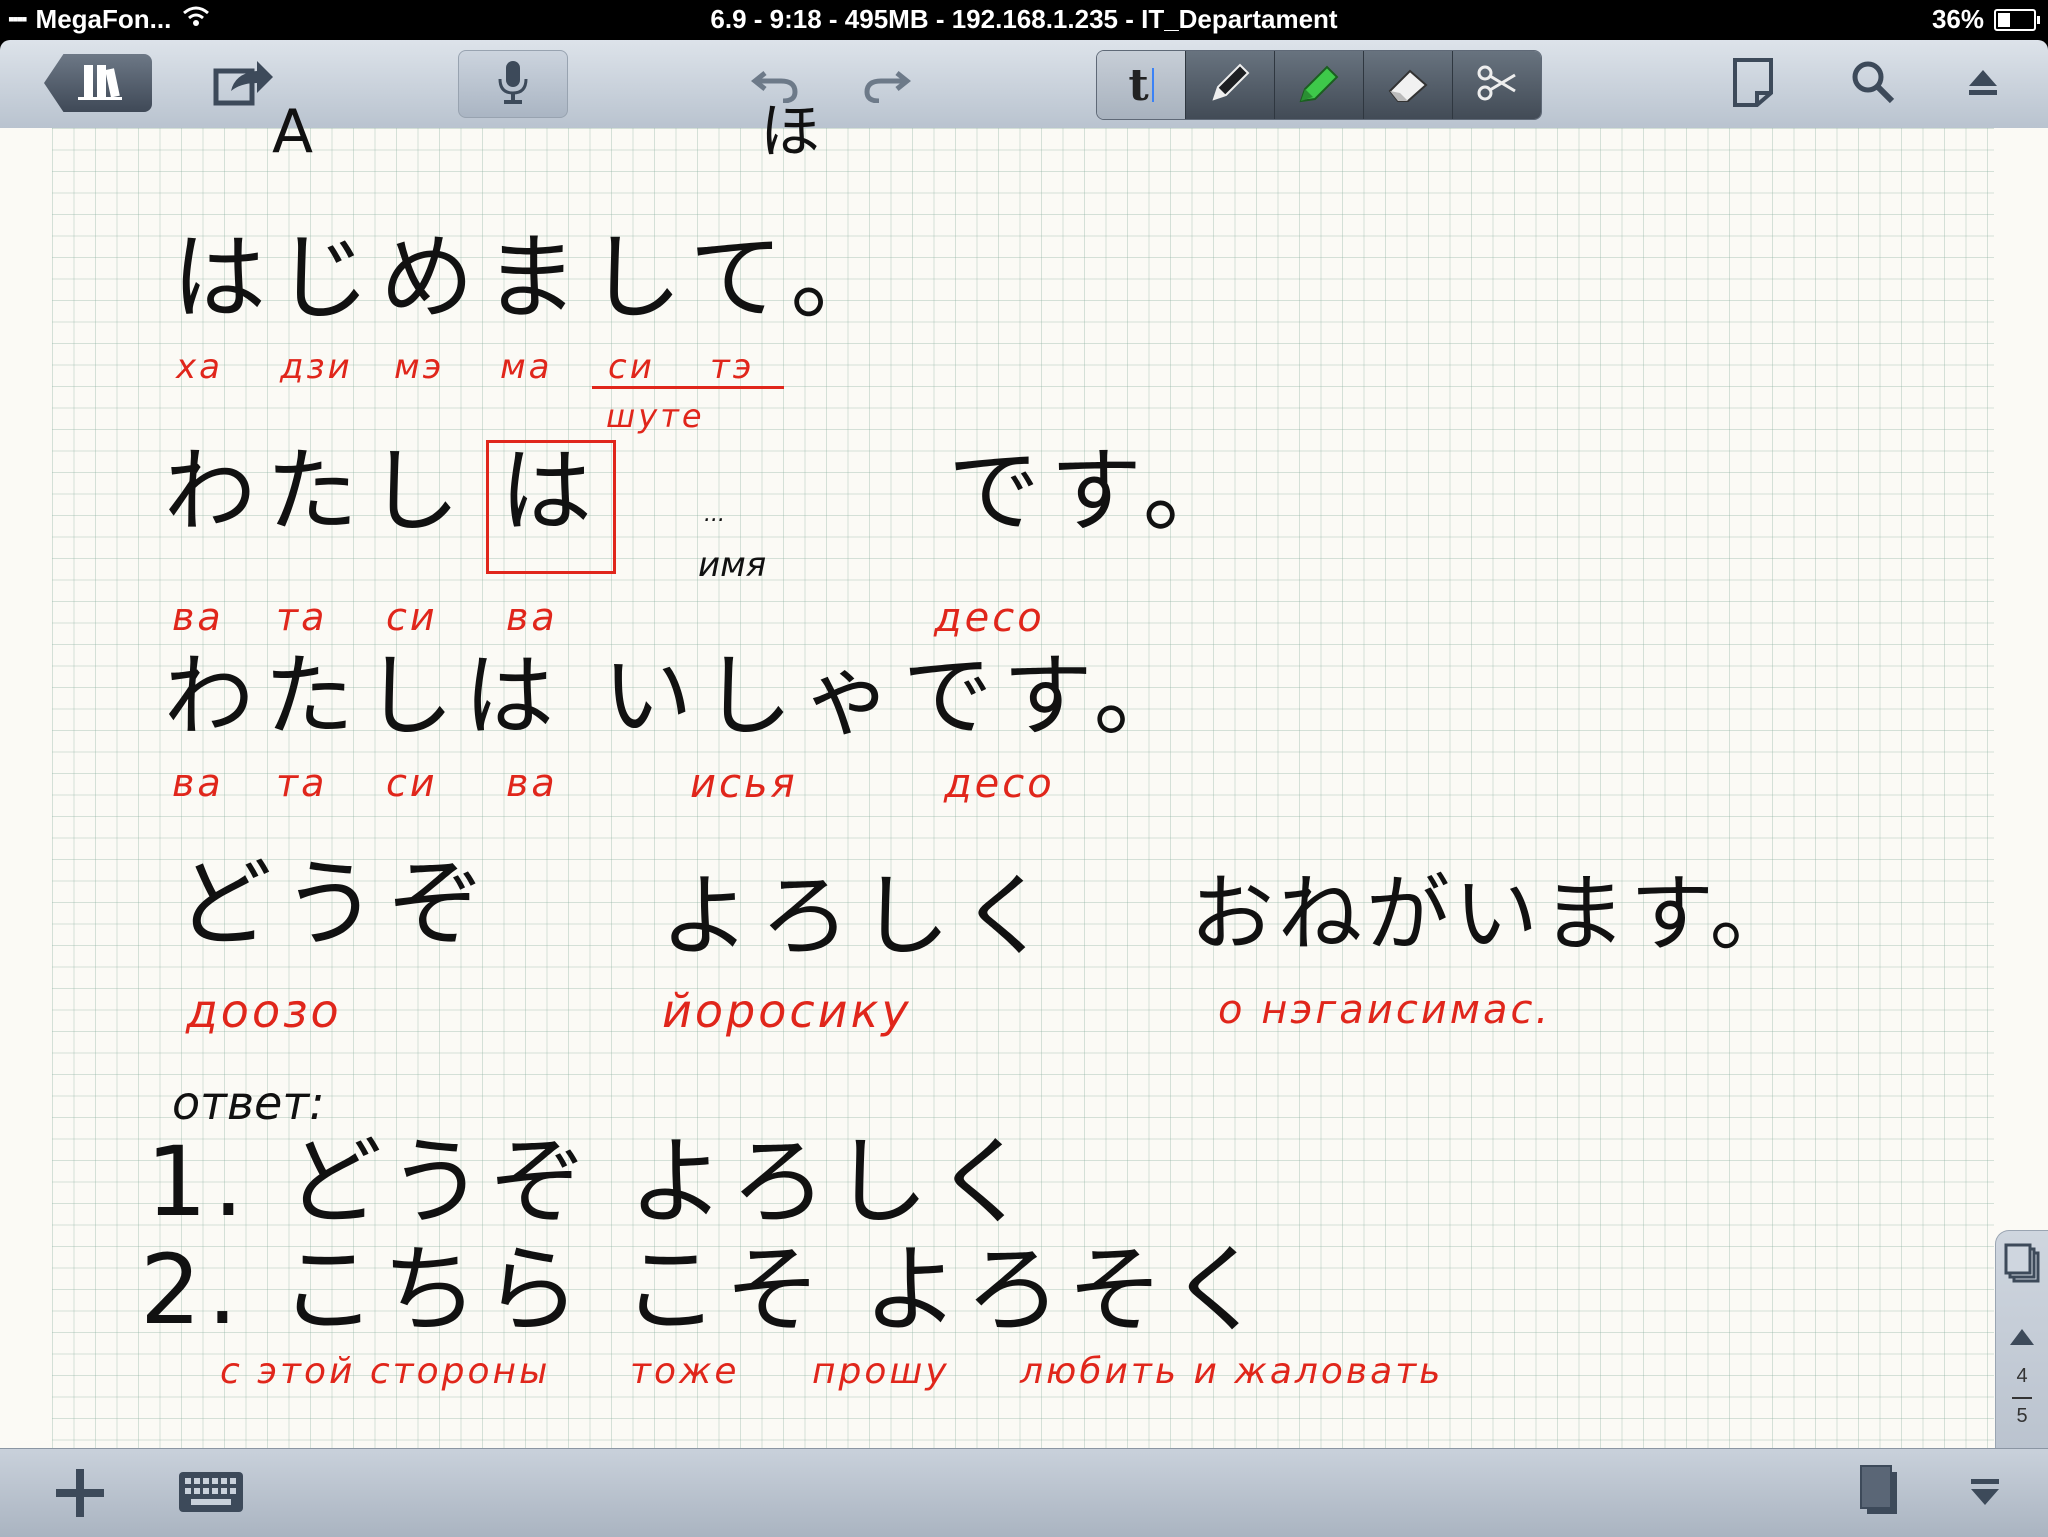  I want to click on scissors-tool-button, so click(1497, 85).